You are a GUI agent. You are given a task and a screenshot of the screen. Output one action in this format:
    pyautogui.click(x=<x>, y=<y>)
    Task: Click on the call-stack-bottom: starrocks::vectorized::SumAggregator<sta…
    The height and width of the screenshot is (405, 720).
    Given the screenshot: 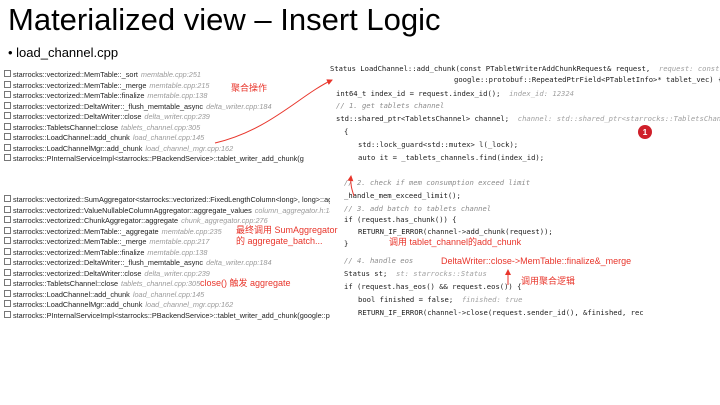 What is the action you would take?
    pyautogui.click(x=167, y=258)
    